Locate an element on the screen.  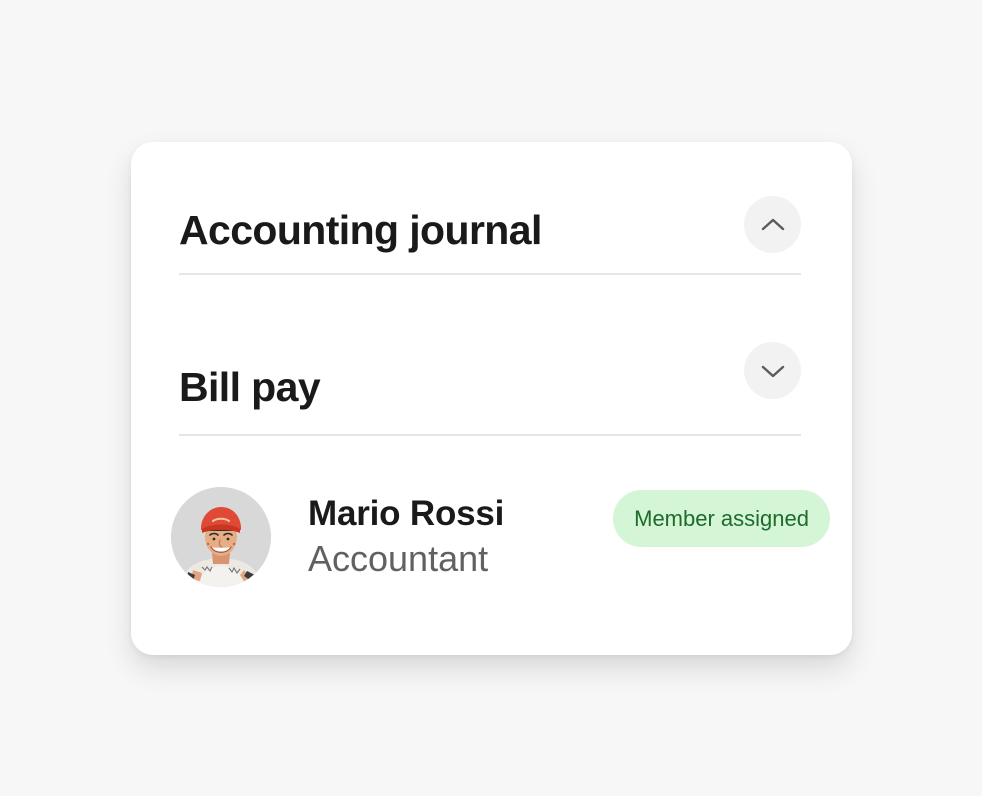
collapse-accounting-journal-button is located at coordinates (772, 224).